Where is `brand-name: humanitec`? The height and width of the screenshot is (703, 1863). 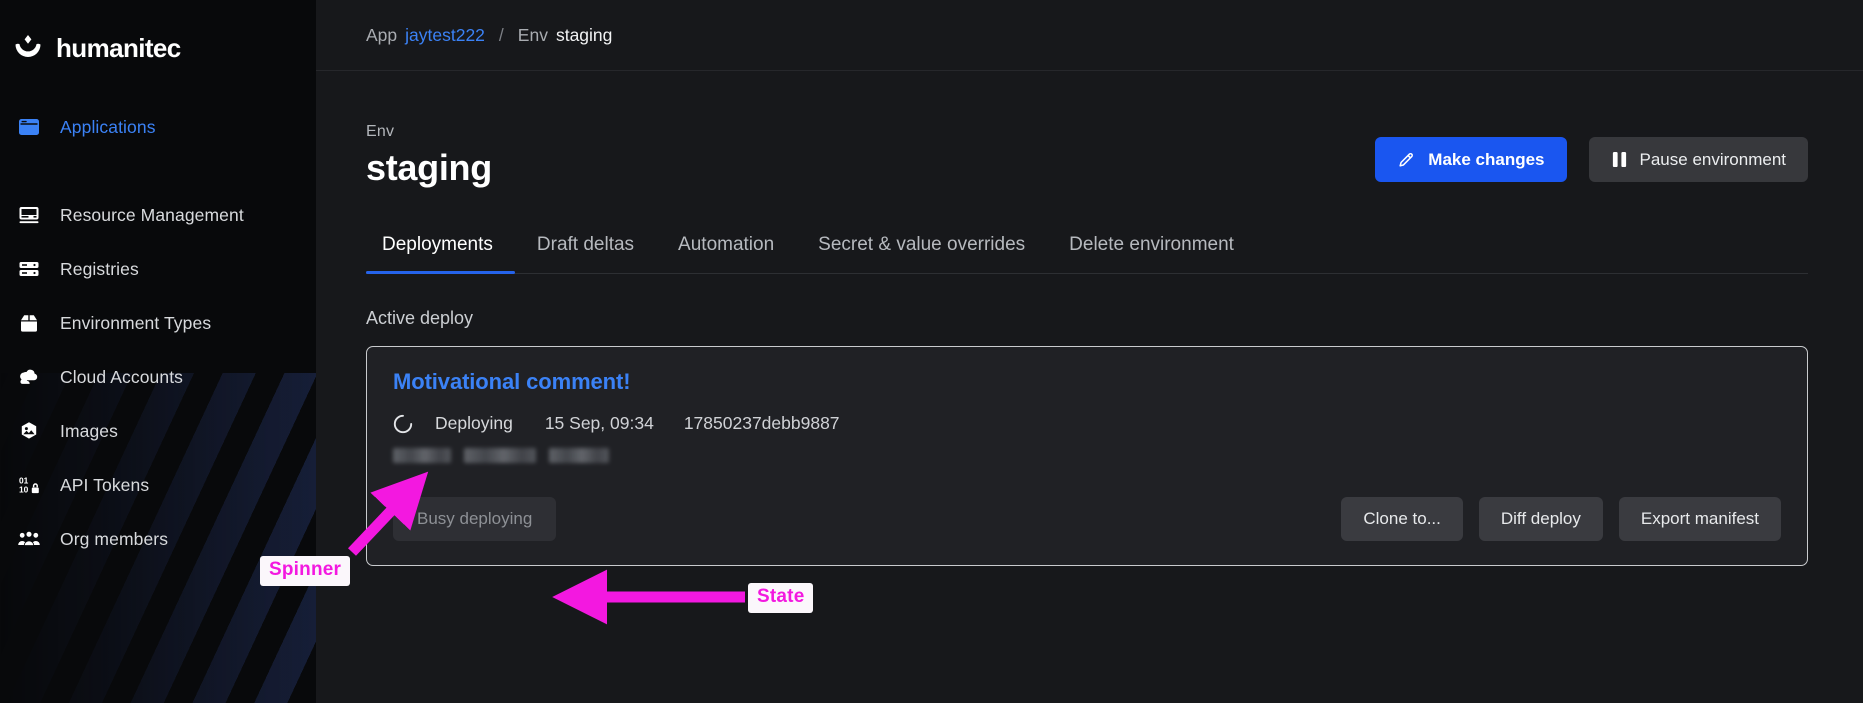
brand-name: humanitec is located at coordinates (118, 47).